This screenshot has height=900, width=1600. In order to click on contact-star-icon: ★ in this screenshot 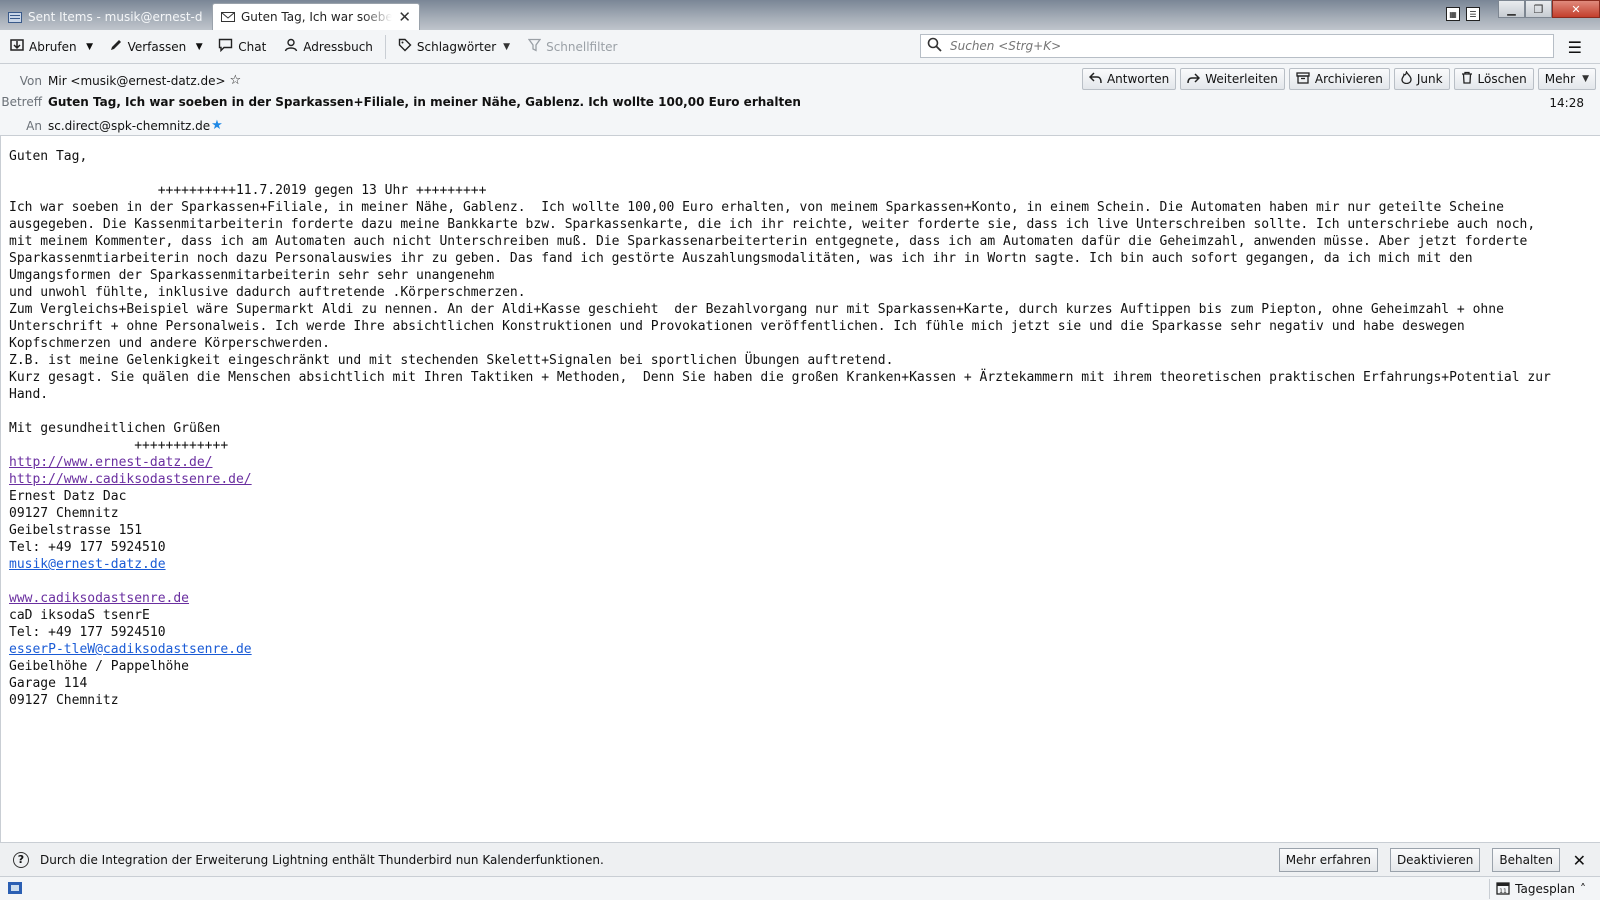, I will do `click(217, 125)`.